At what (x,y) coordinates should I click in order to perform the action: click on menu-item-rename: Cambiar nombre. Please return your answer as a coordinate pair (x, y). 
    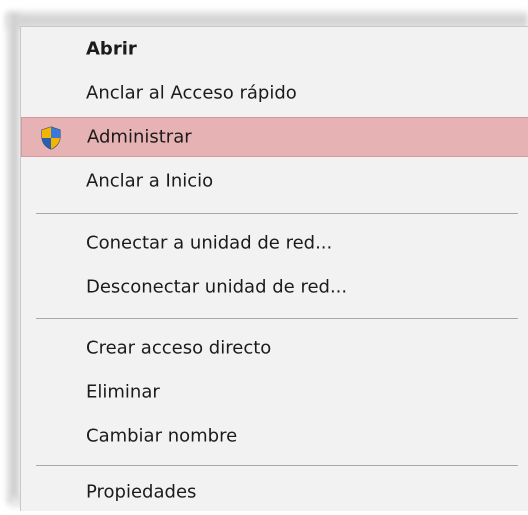
    Looking at the image, I should click on (274, 436).